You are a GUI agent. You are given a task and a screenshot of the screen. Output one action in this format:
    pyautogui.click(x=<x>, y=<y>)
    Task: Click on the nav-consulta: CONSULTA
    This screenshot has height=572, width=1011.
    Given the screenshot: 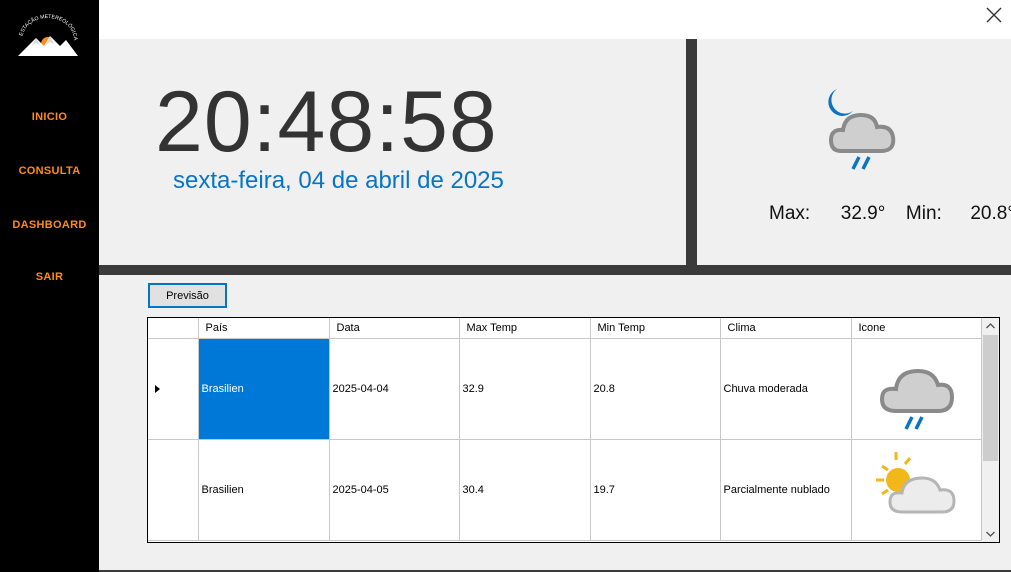 What is the action you would take?
    pyautogui.click(x=49, y=171)
    